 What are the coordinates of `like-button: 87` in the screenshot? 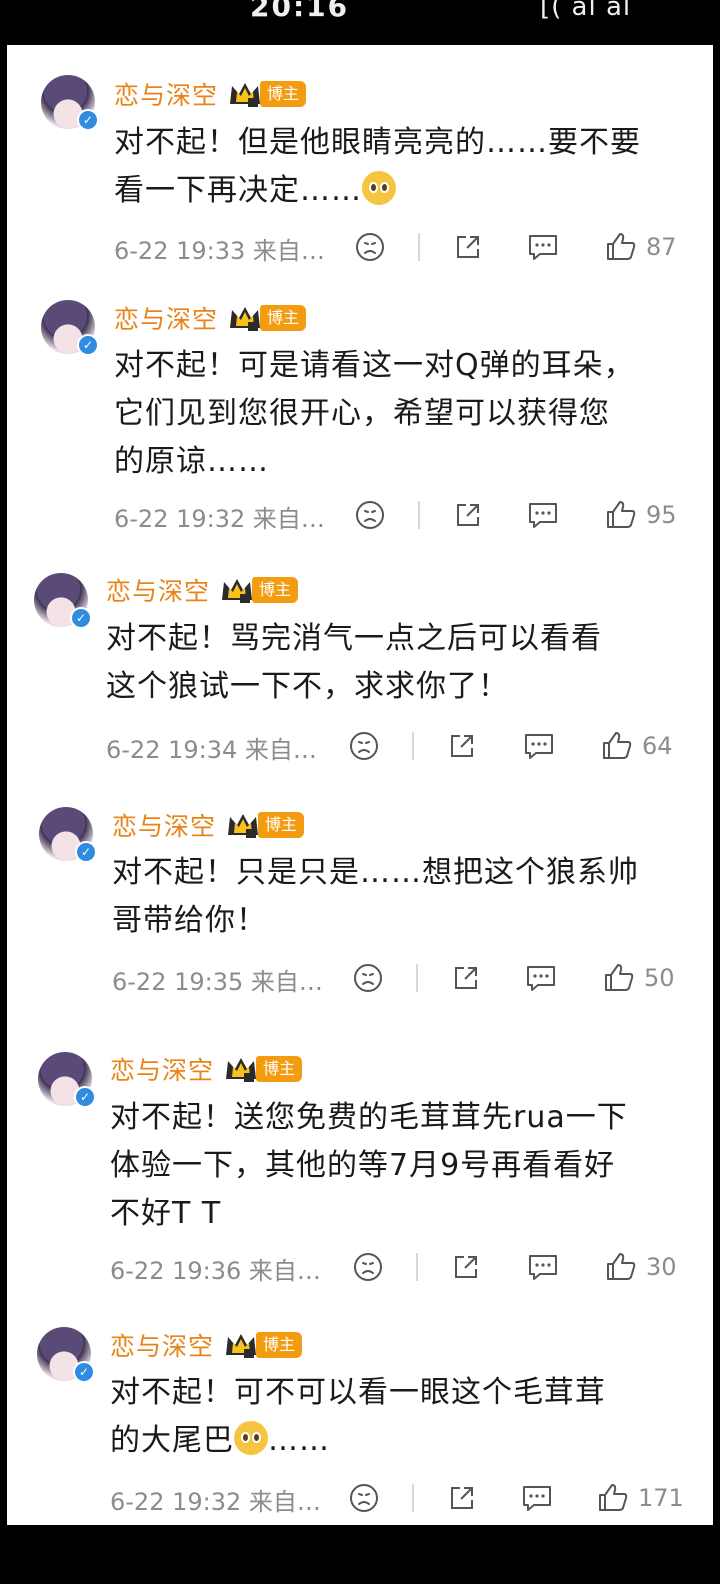 It's located at (640, 247).